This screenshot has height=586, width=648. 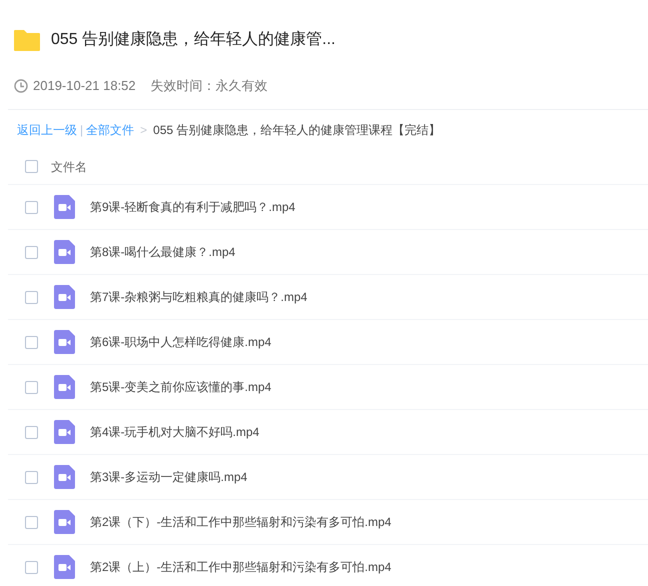 What do you see at coordinates (27, 40) in the screenshot?
I see `folder-icon` at bounding box center [27, 40].